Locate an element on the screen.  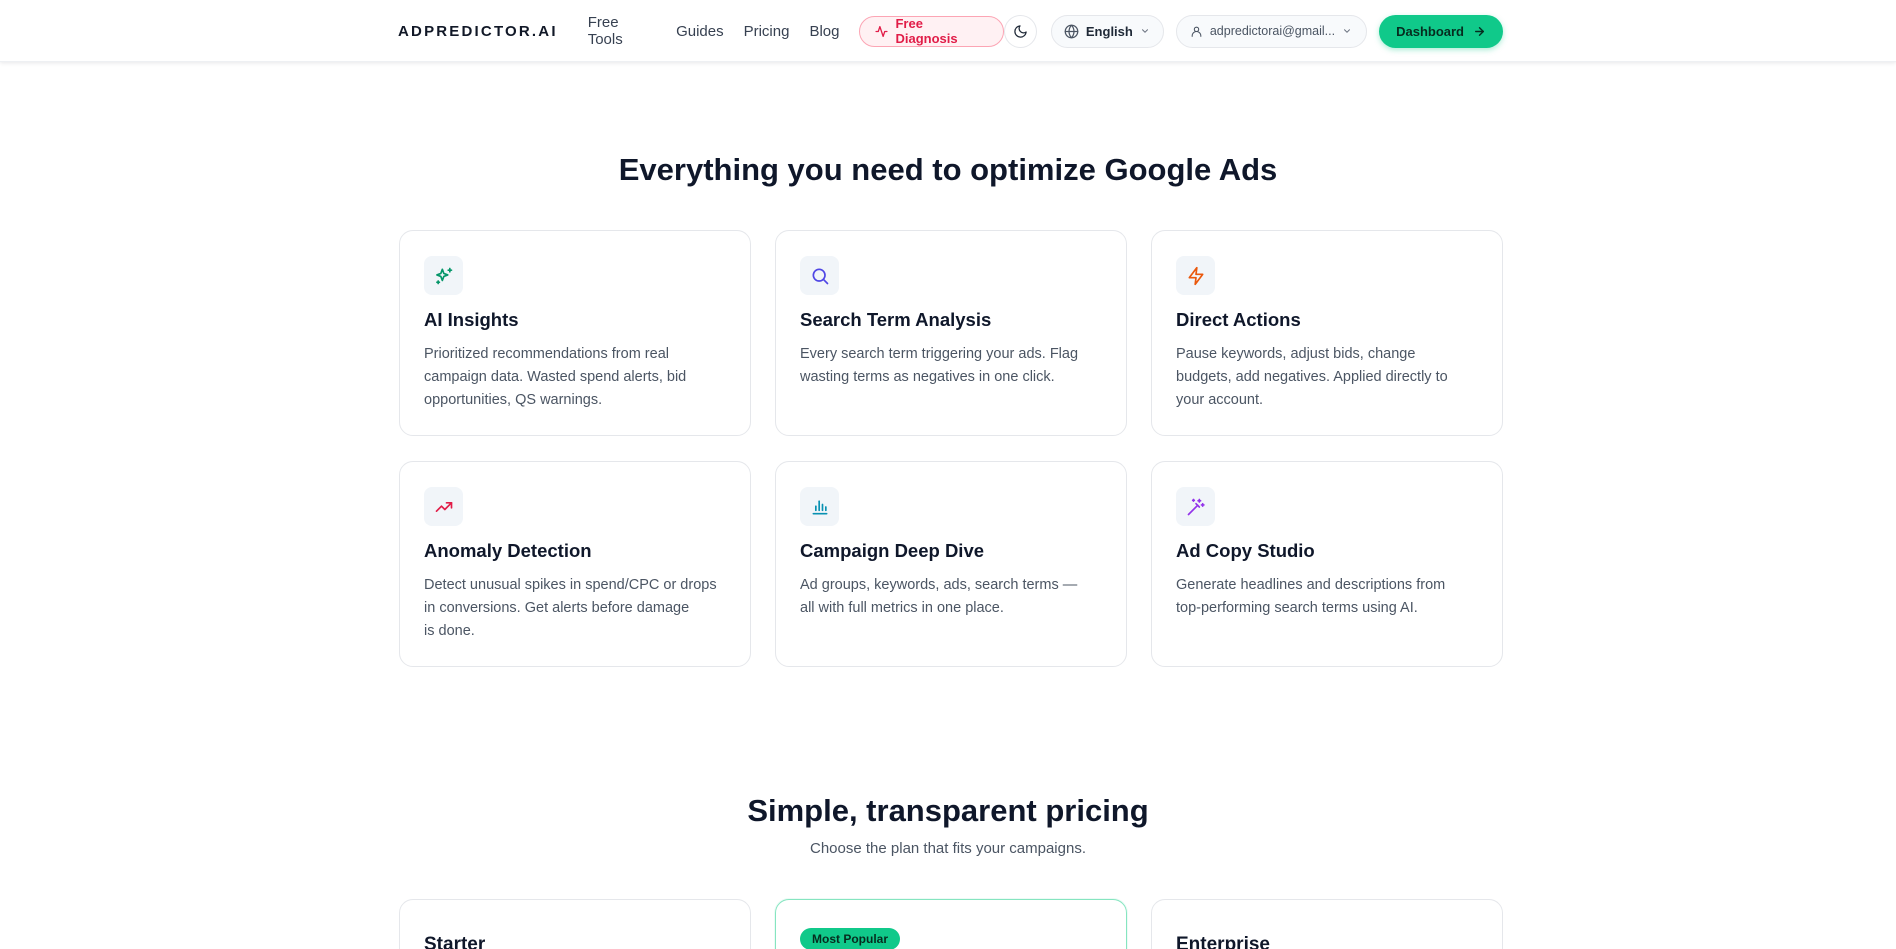
feature-title: AI Insights is located at coordinates (471, 319).